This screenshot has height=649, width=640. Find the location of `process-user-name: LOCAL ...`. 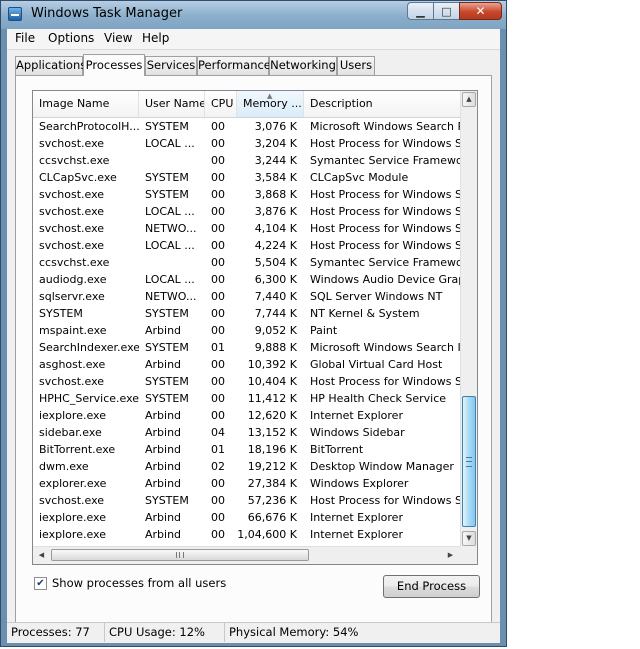

process-user-name: LOCAL ... is located at coordinates (170, 279).